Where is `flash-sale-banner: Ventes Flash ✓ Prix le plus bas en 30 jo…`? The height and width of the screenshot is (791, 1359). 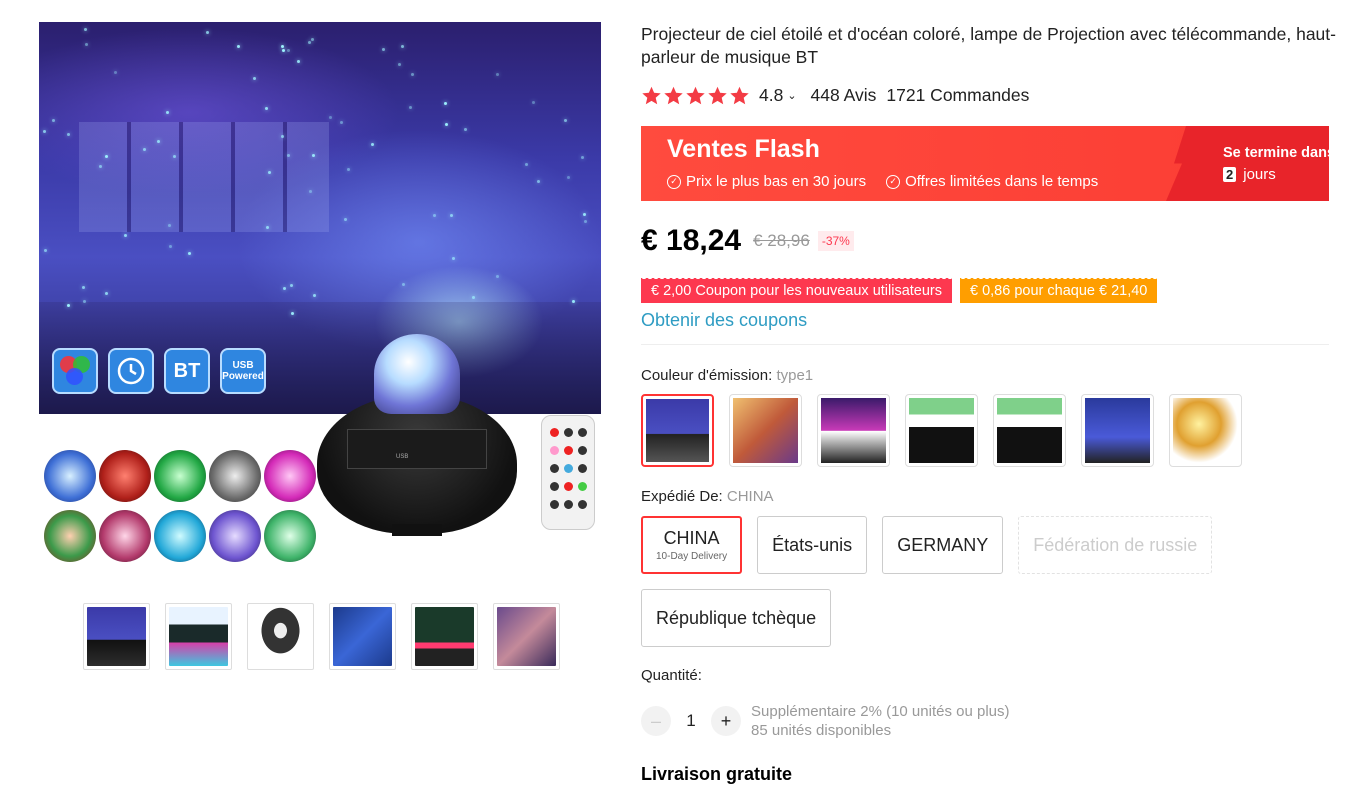 flash-sale-banner: Ventes Flash ✓ Prix le plus bas en 30 jo… is located at coordinates (985, 163).